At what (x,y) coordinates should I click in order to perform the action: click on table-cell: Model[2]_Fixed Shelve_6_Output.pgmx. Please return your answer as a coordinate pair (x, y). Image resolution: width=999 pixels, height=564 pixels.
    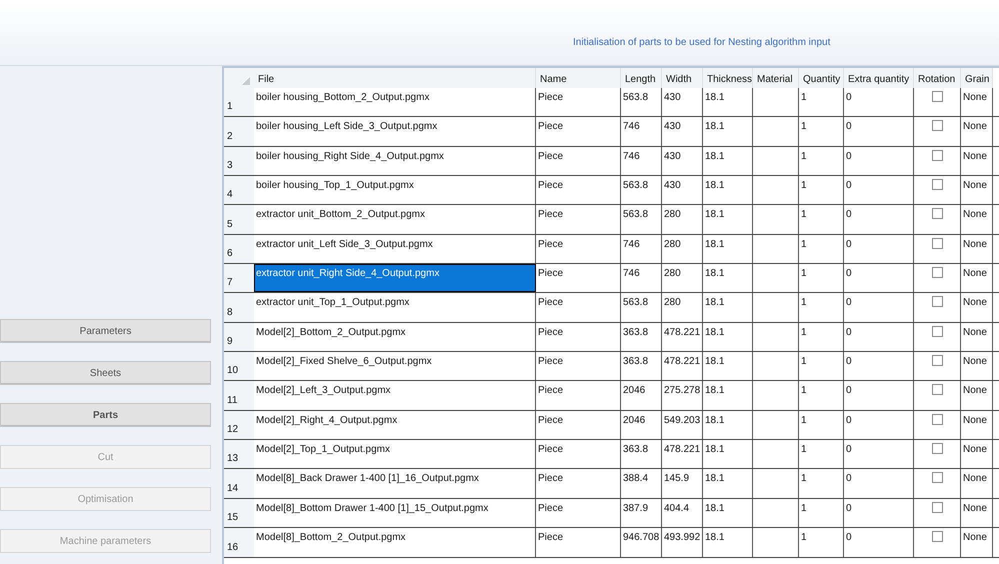
    Looking at the image, I should click on (395, 366).